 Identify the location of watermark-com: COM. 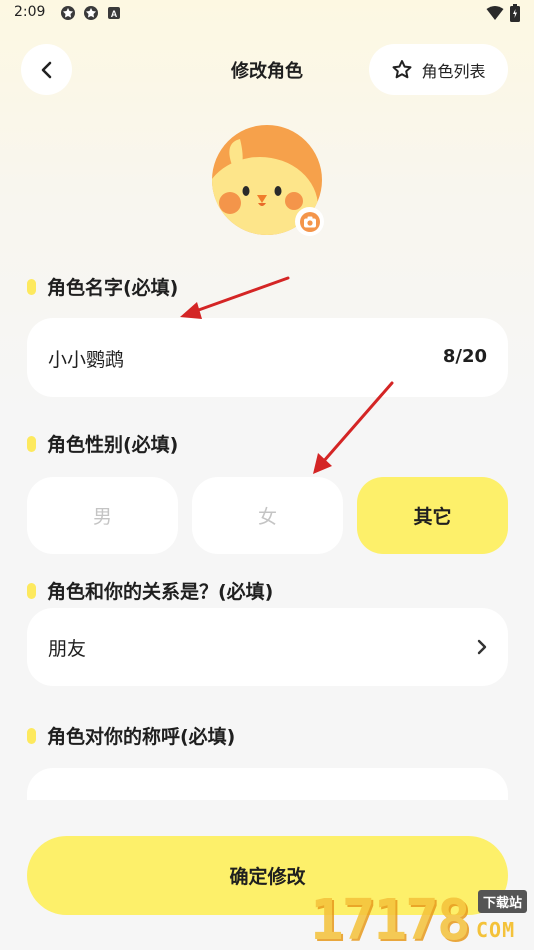
(496, 930).